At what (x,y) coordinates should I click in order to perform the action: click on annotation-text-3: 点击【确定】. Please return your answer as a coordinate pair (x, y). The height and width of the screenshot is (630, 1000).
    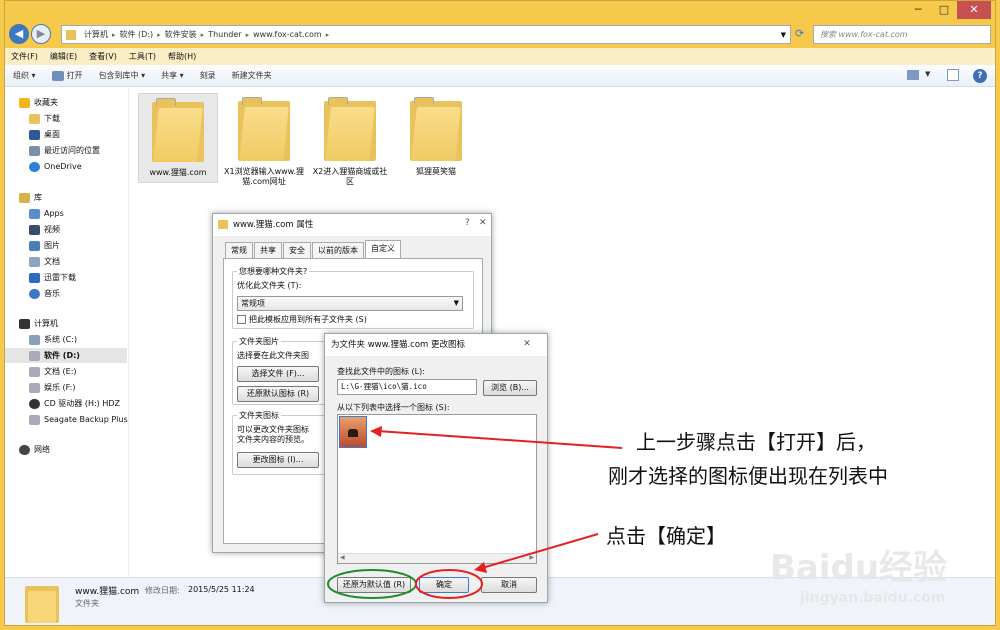
    Looking at the image, I should click on (666, 536).